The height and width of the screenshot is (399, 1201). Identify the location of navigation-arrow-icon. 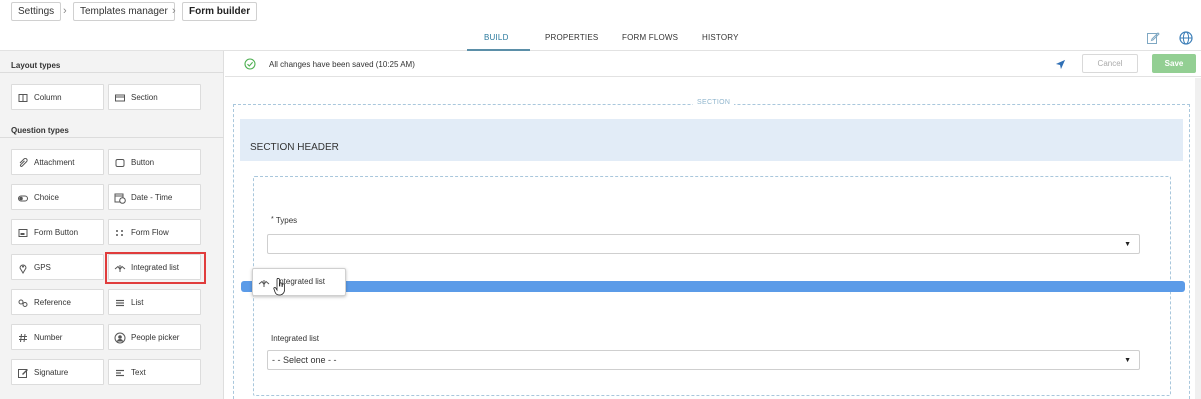
(1060, 64).